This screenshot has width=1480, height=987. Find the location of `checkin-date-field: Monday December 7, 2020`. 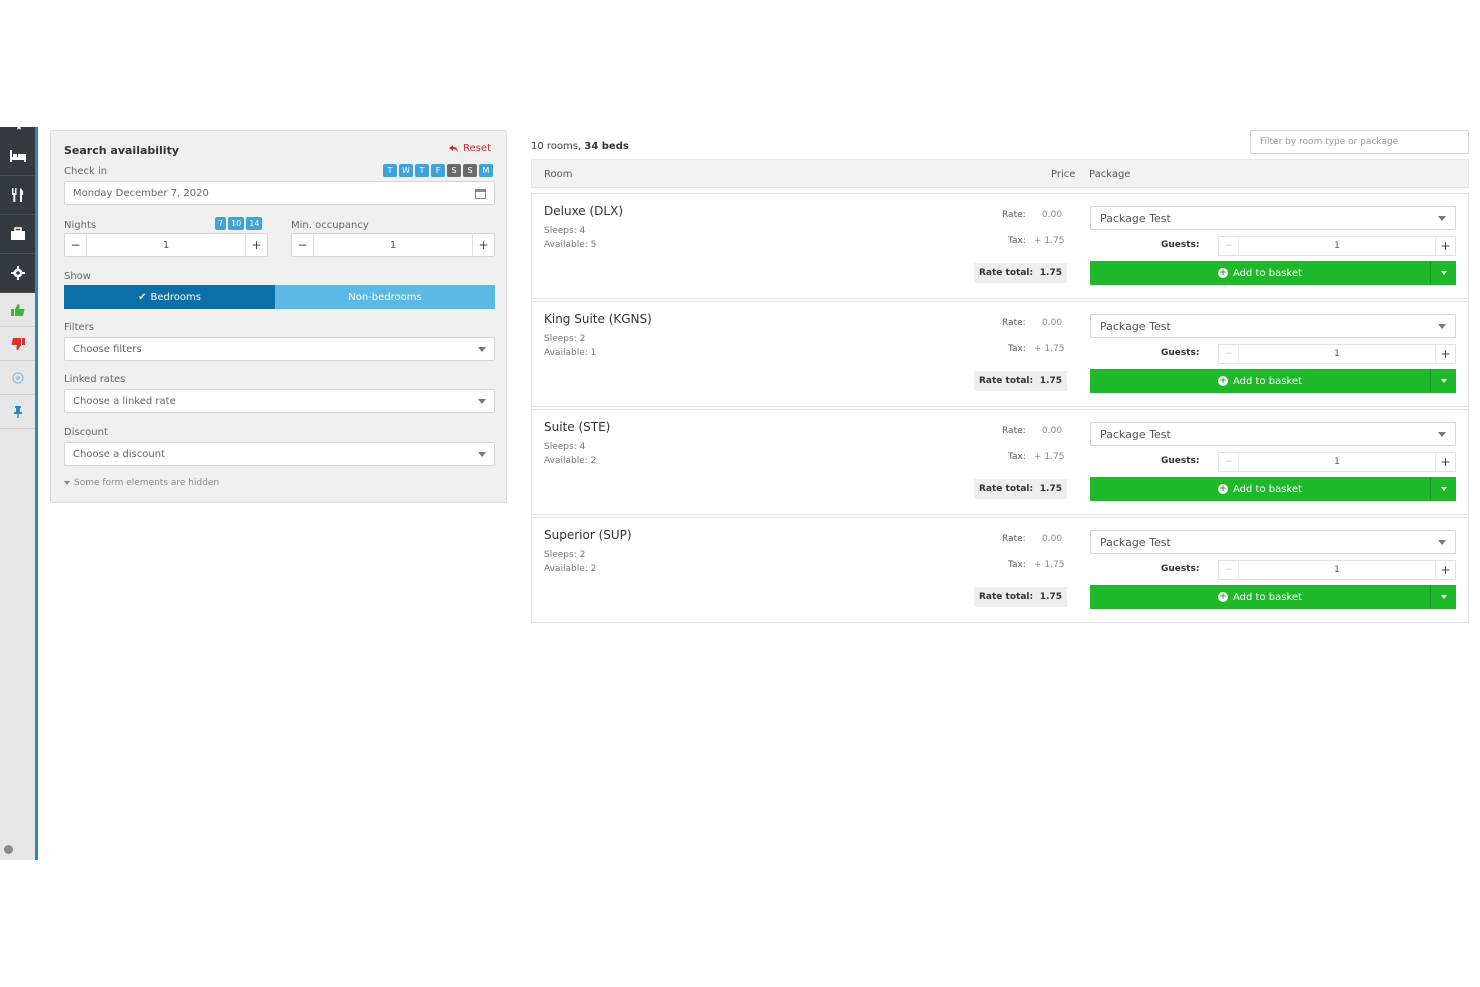

checkin-date-field: Monday December 7, 2020 is located at coordinates (279, 193).